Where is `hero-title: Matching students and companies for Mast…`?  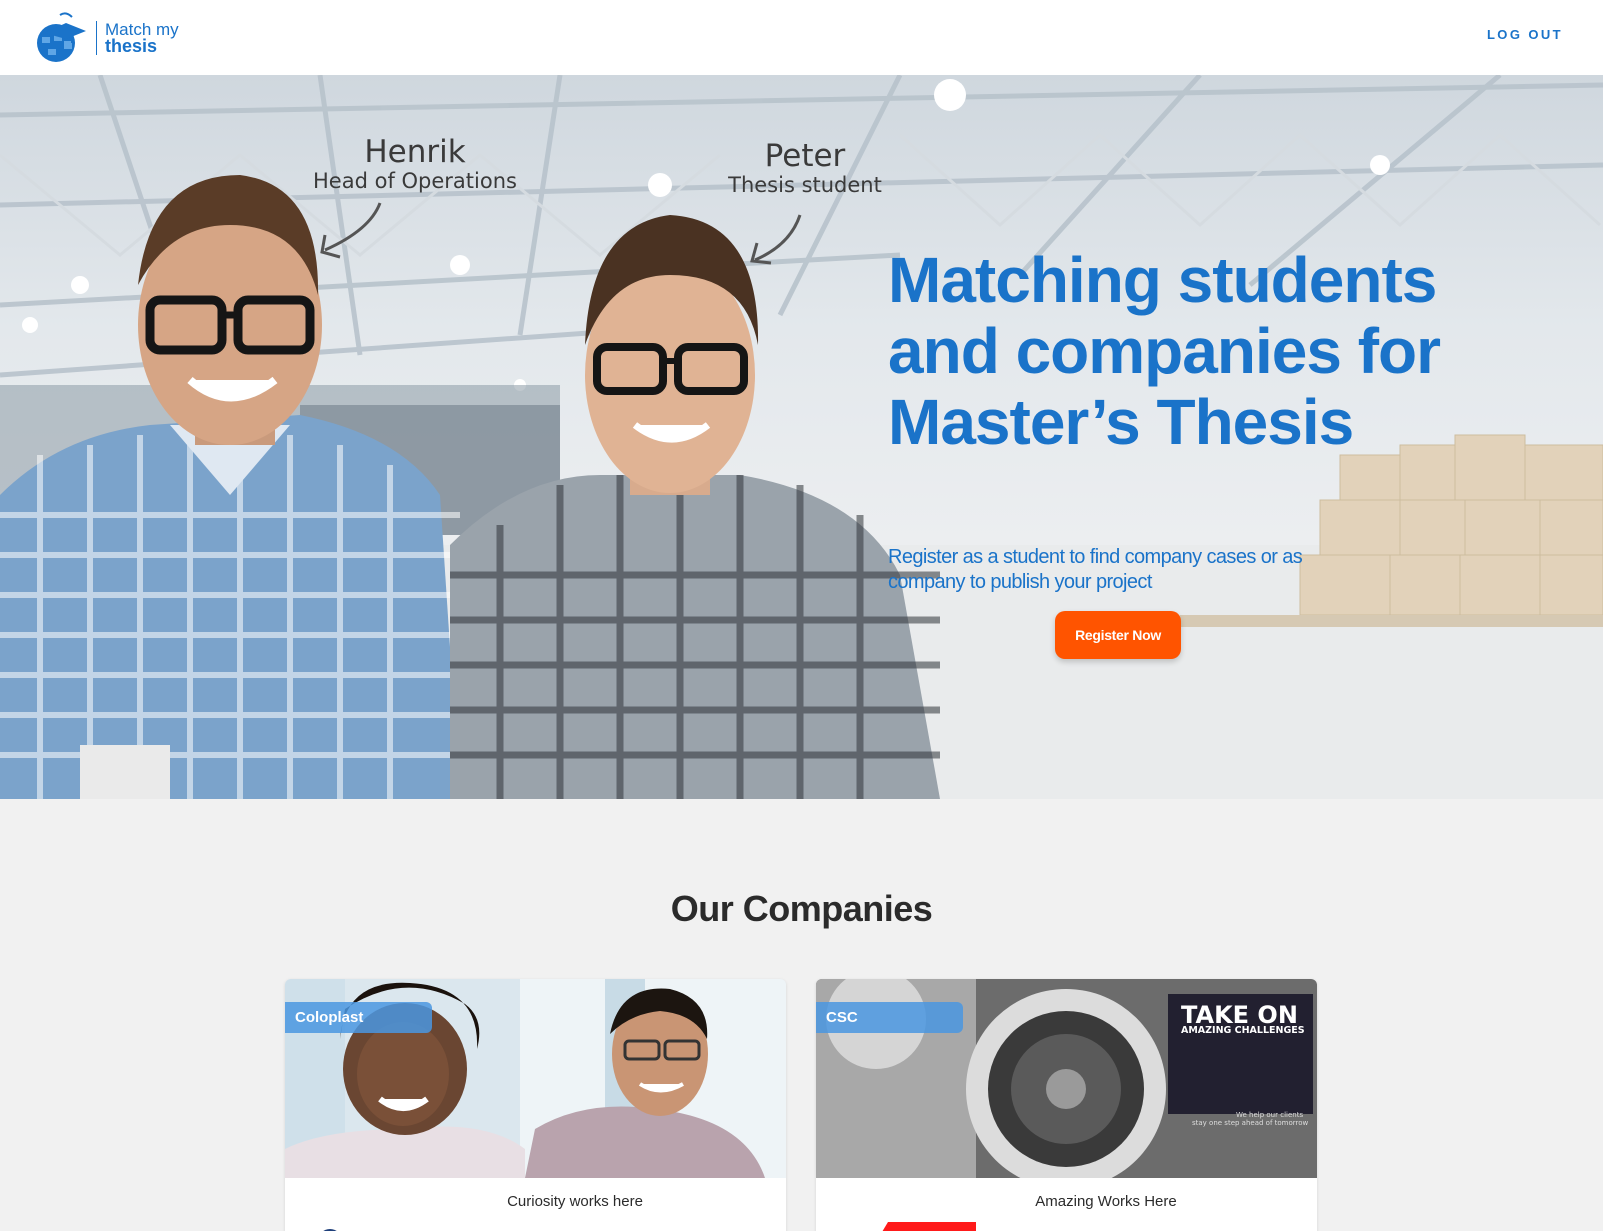 hero-title: Matching students and companies for Mast… is located at coordinates (1164, 351).